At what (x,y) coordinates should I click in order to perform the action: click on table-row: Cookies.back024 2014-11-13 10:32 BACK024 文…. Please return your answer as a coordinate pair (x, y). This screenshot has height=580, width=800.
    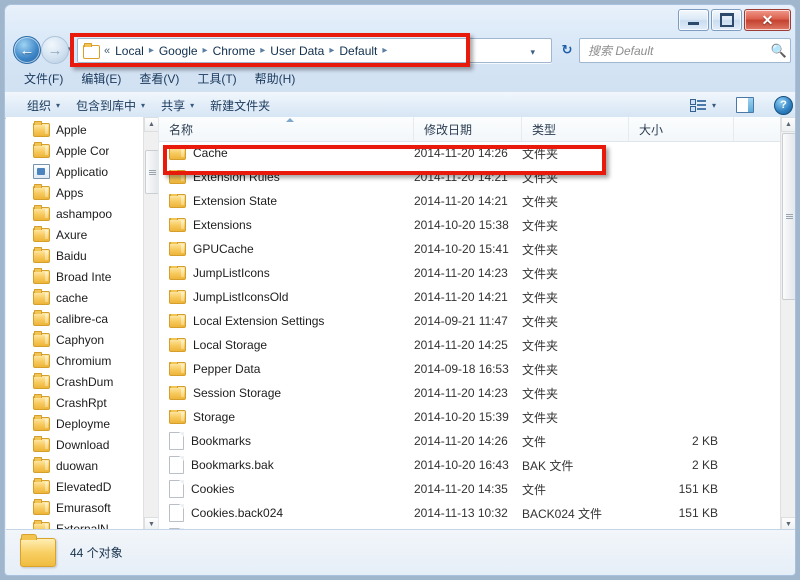
    Looking at the image, I should click on (477, 513).